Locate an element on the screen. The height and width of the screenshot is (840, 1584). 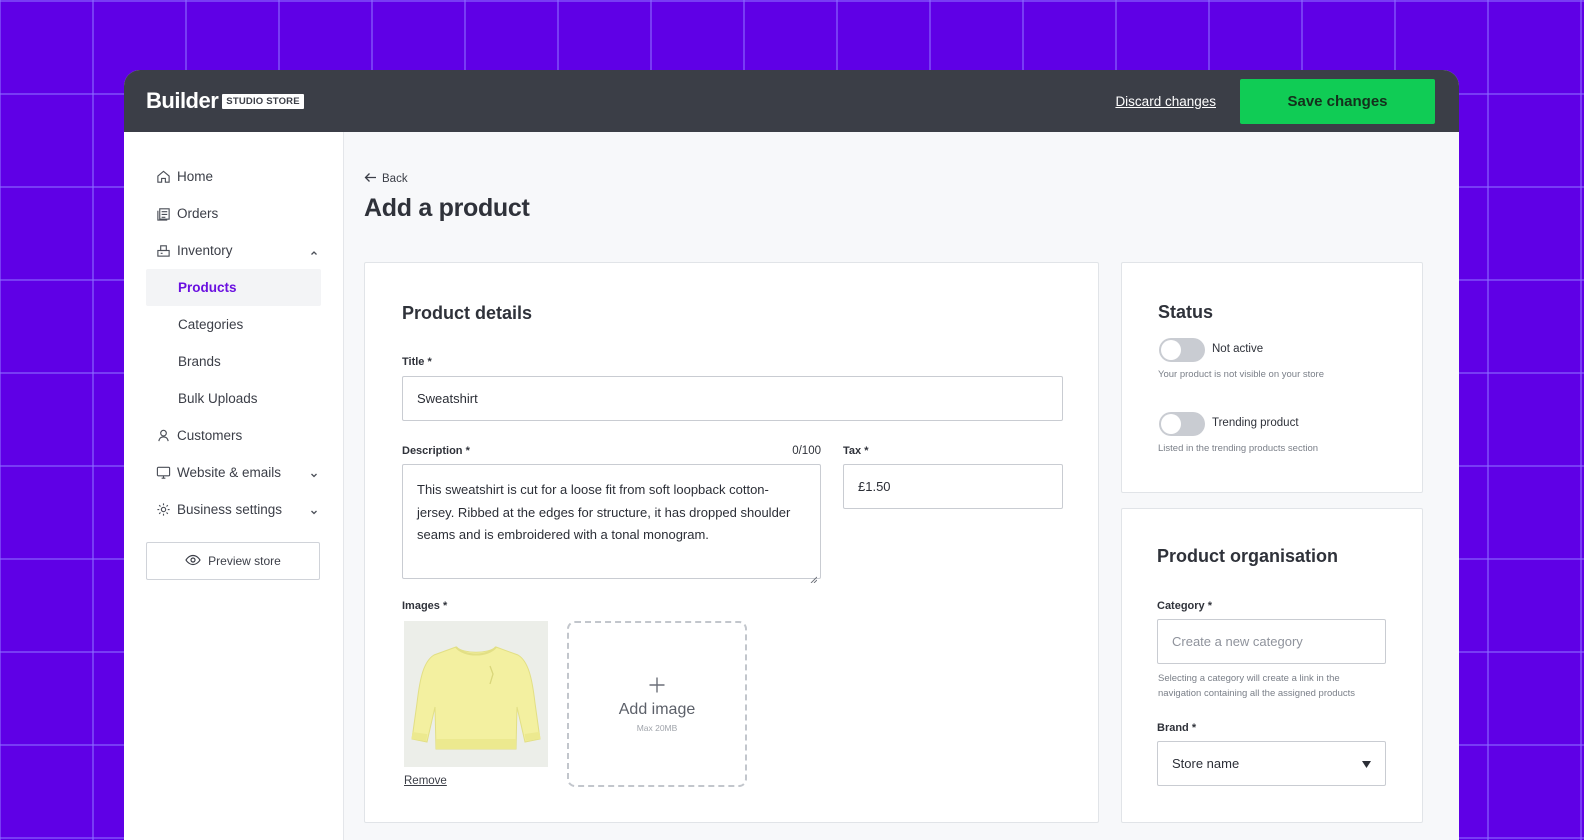
back-label: Back is located at coordinates (395, 179).